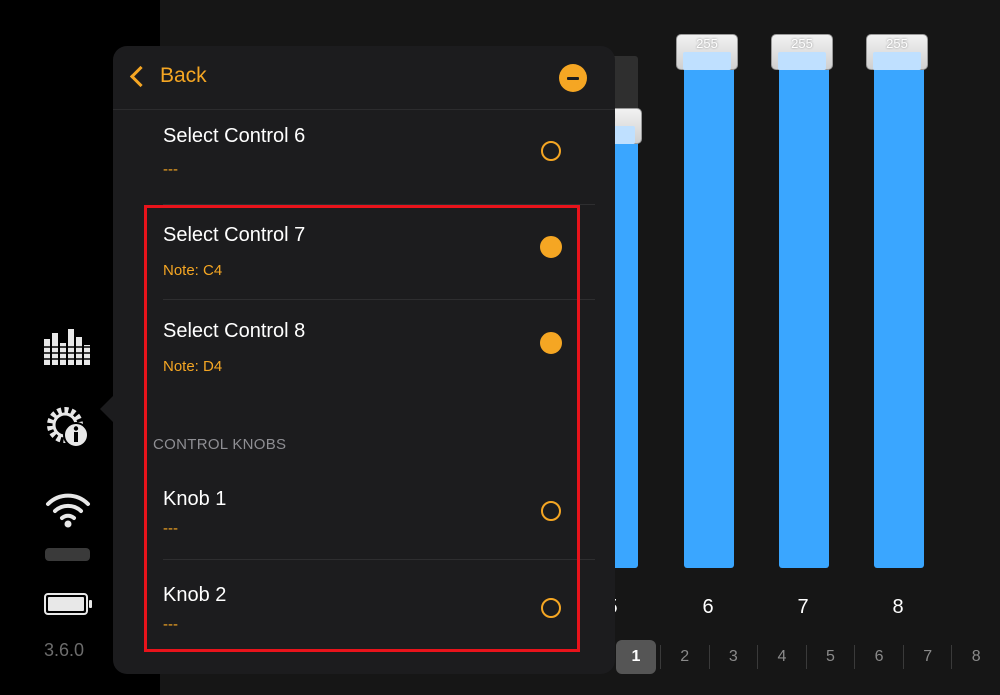 This screenshot has width=1000, height=695. Describe the element at coordinates (69, 429) in the screenshot. I see `settings-info-icon` at that location.